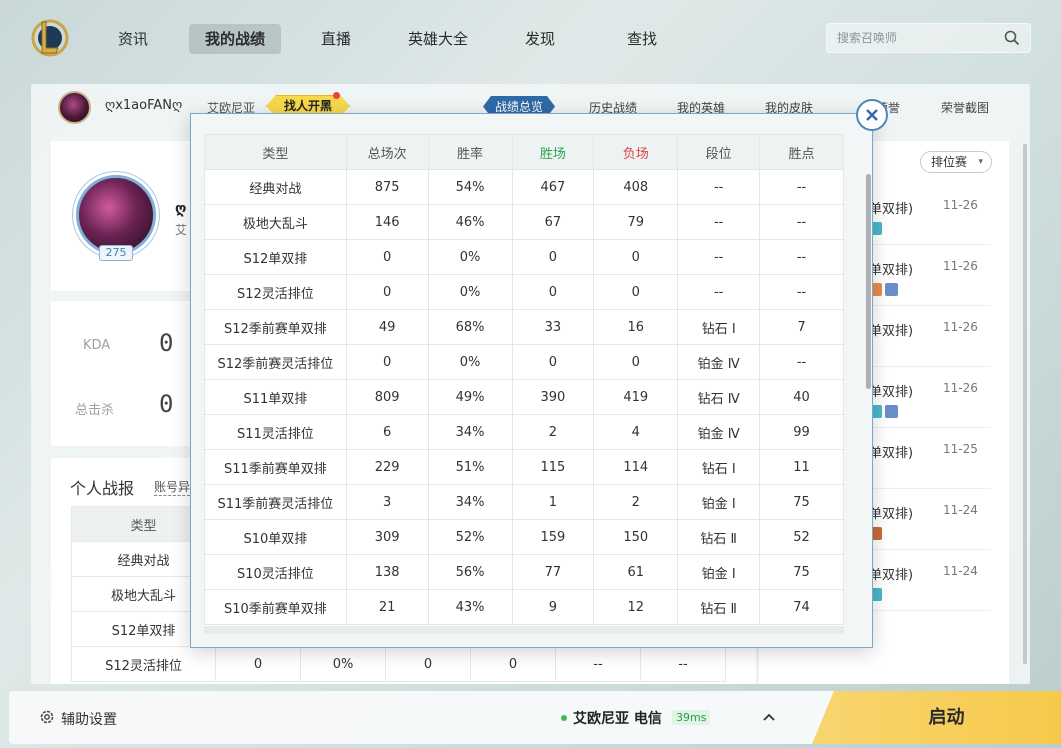 This screenshot has height=748, width=1061. I want to click on table-cell: 51%, so click(470, 467).